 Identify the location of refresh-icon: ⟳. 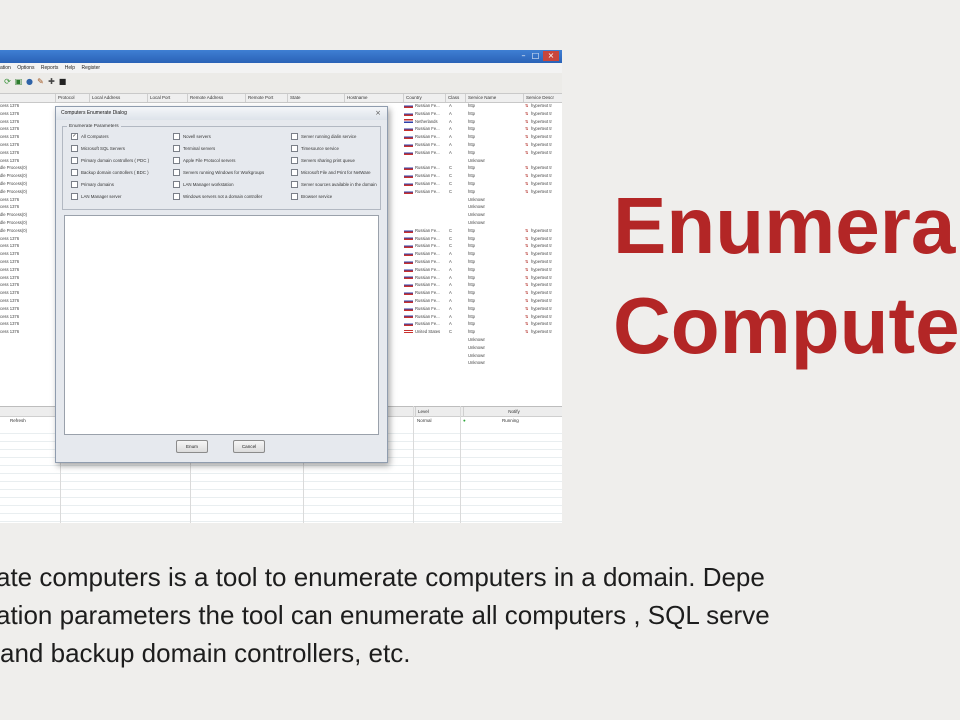
(7, 82).